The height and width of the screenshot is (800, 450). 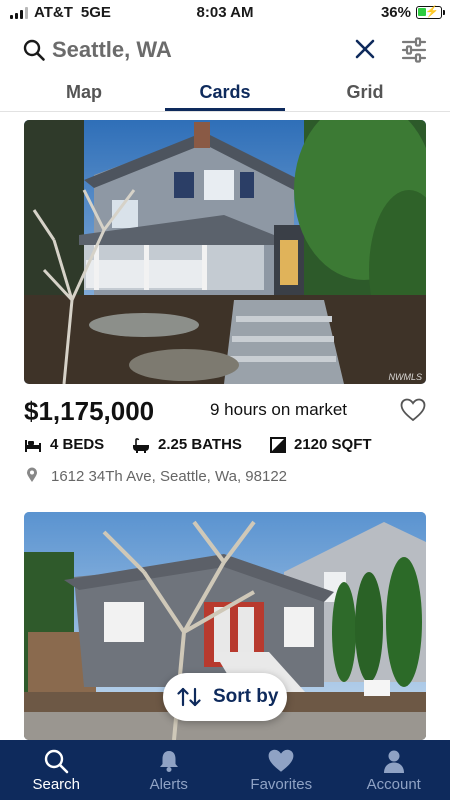 I want to click on address-row: 1612 34Th Ave, Seattle, Wa, 98122, so click(x=225, y=477).